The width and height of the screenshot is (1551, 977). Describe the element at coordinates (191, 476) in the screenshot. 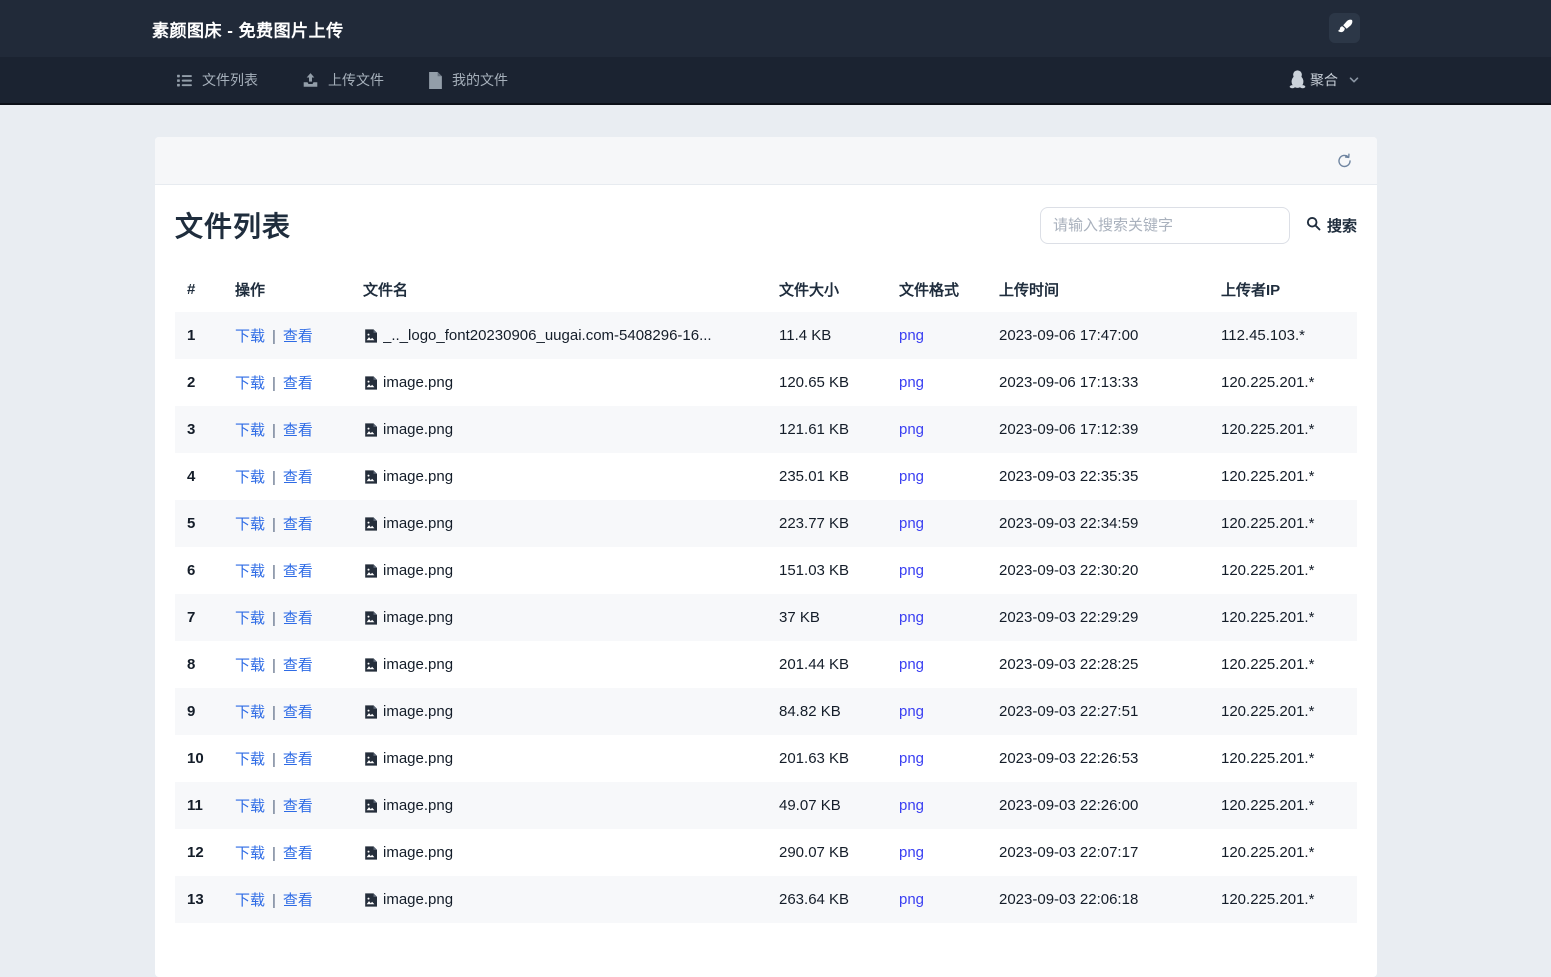

I see `row-index: 4` at that location.